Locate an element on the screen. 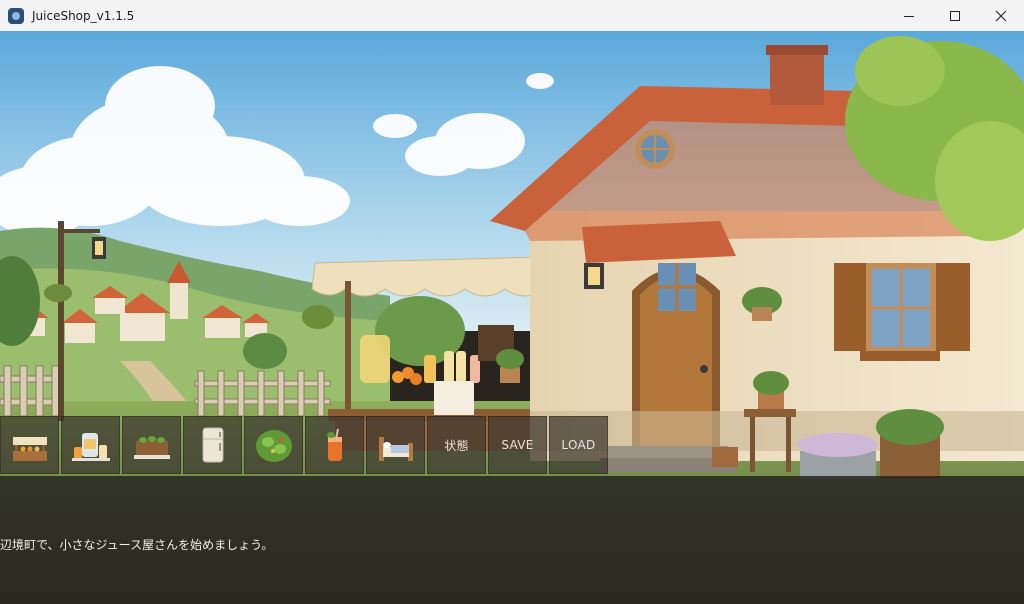 The width and height of the screenshot is (1024, 604). game-toolbar: 状態 SAVE LOAD is located at coordinates (304, 446).